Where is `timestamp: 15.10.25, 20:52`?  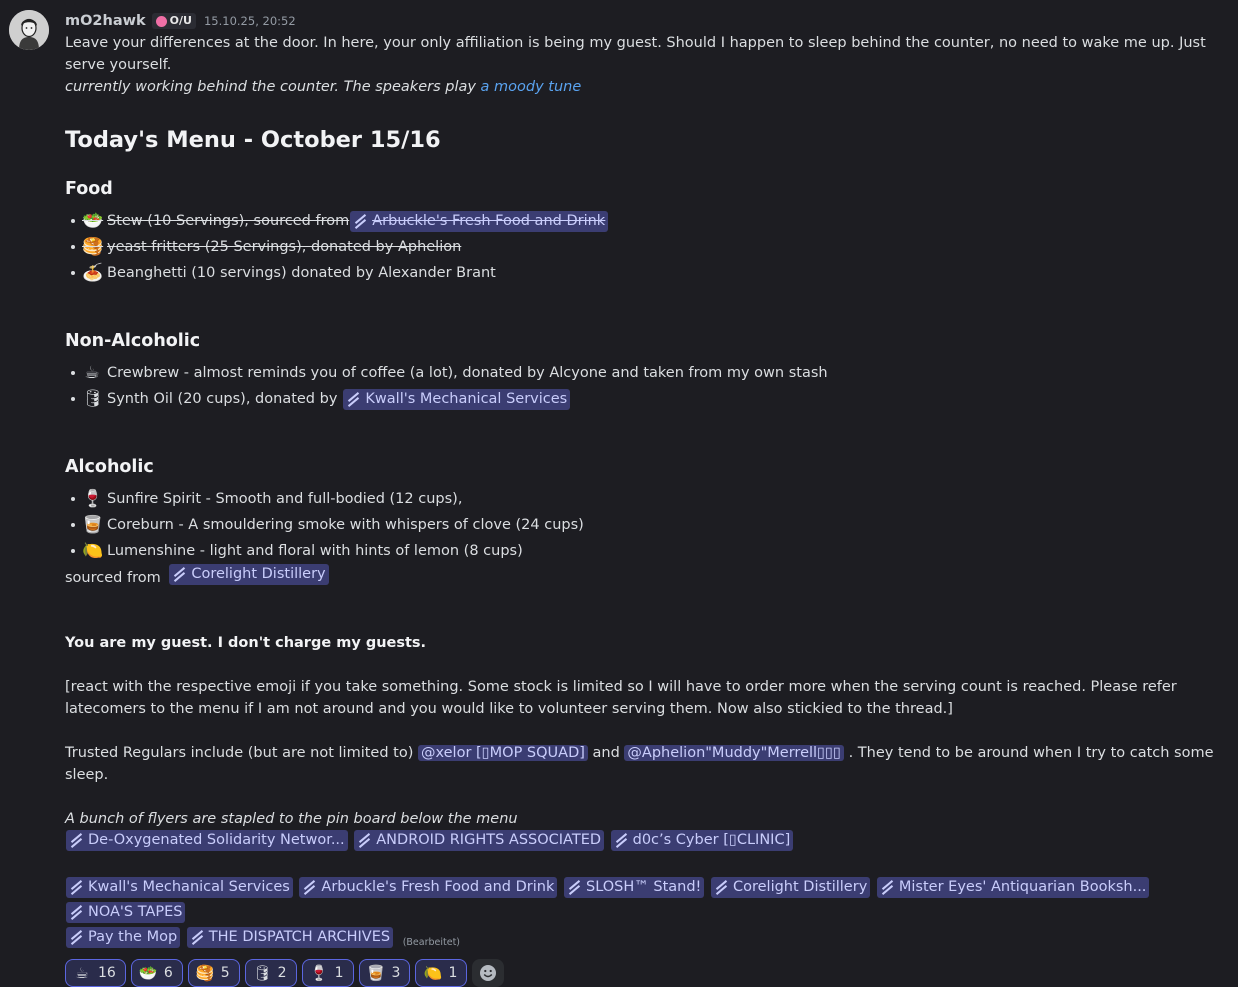
timestamp: 15.10.25, 20:52 is located at coordinates (250, 21).